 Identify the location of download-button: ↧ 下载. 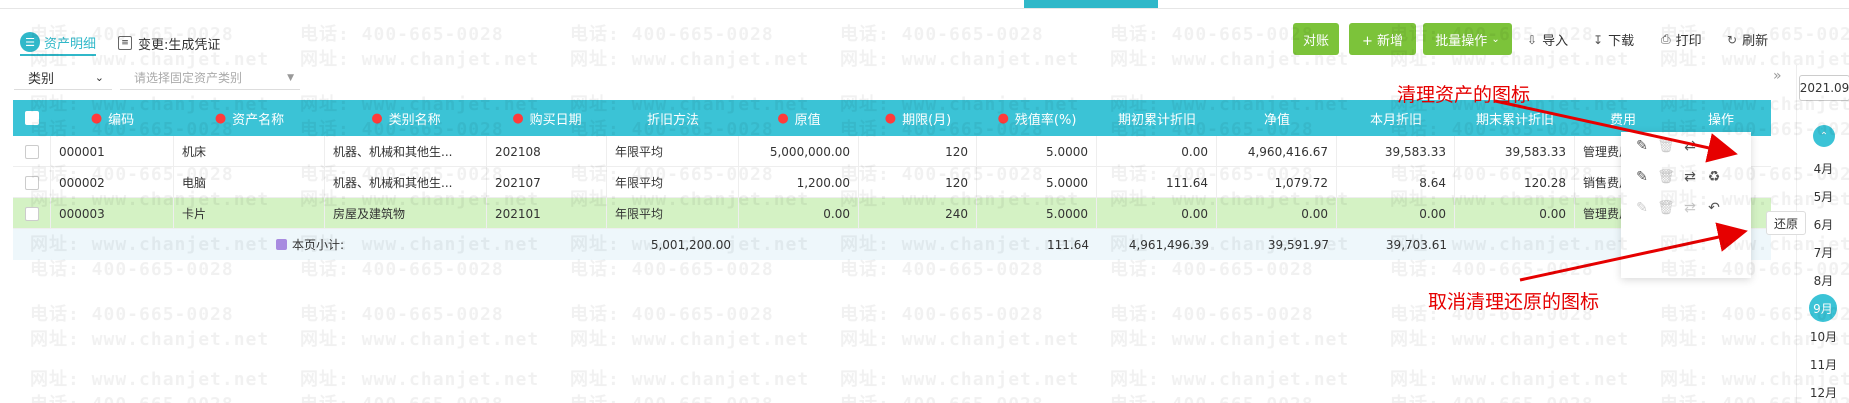
(1614, 40).